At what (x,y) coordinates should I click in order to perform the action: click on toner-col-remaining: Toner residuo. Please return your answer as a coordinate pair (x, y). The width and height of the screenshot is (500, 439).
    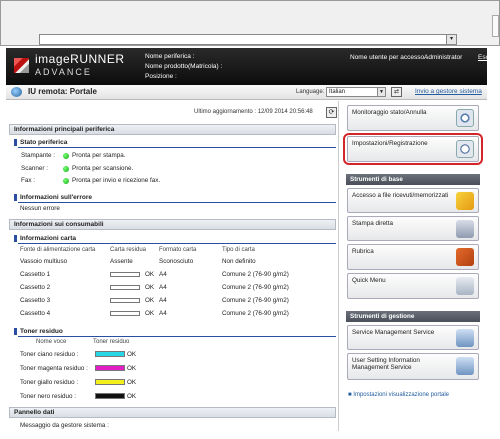
    Looking at the image, I should click on (111, 342).